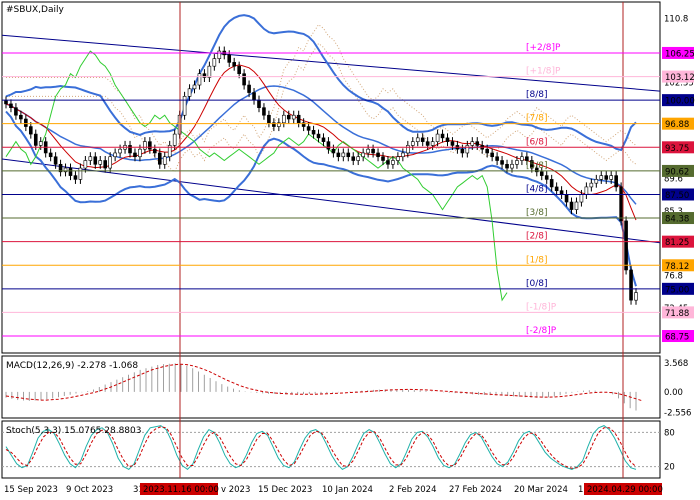  What do you see at coordinates (347, 490) in the screenshot?
I see `x-tick-label: 10 Jan 2024` at bounding box center [347, 490].